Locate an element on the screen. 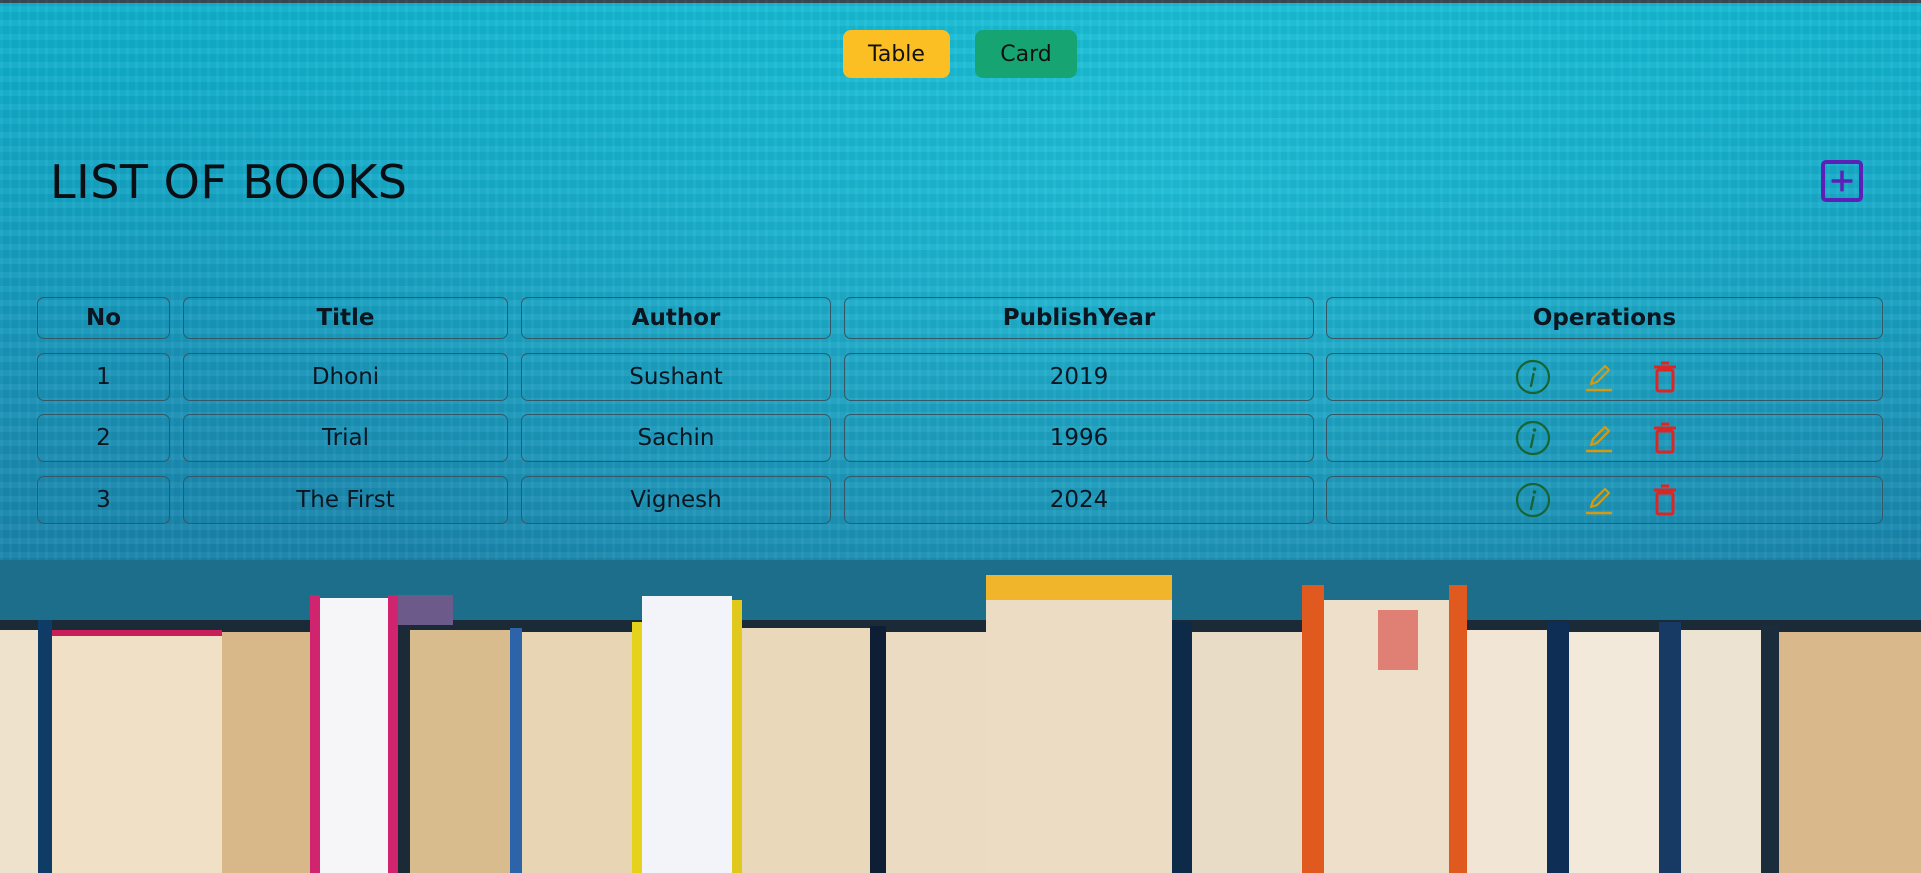  row-1-title: Dhoni is located at coordinates (345, 377).